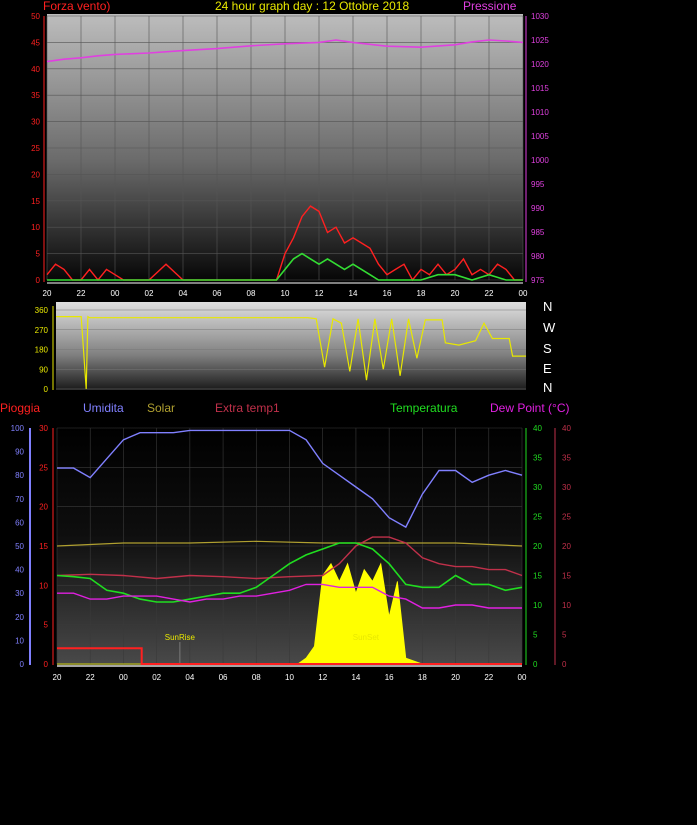  I want to click on pressure-y-tick-label: 975, so click(538, 280).